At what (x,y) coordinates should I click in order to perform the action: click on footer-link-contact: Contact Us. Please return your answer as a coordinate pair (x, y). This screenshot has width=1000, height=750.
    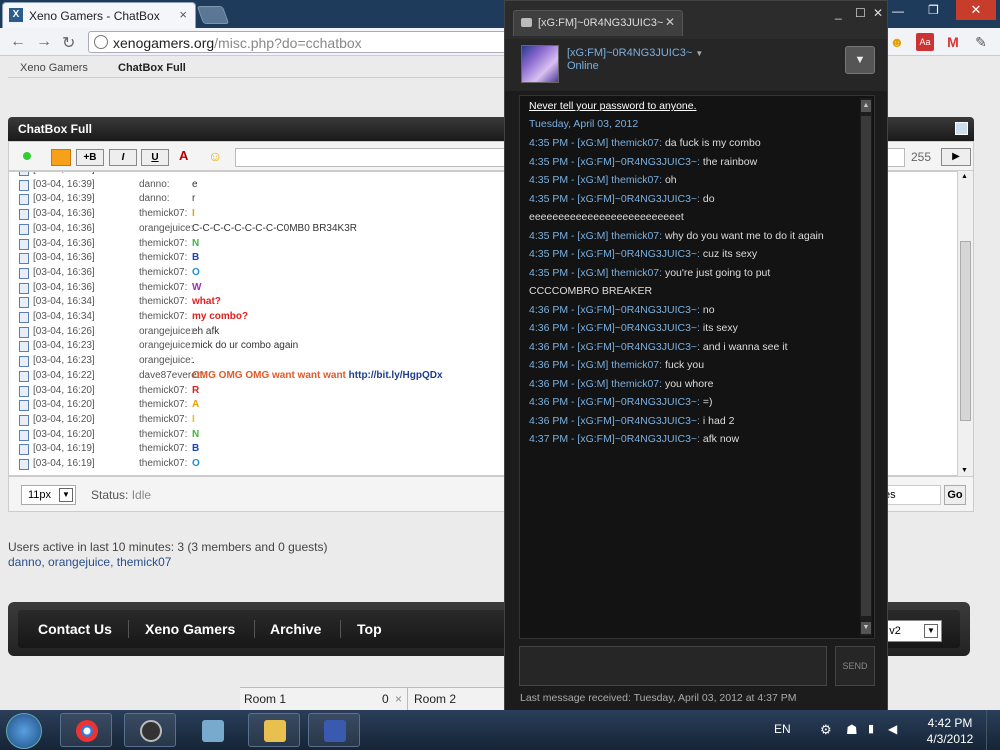
    Looking at the image, I should click on (75, 629).